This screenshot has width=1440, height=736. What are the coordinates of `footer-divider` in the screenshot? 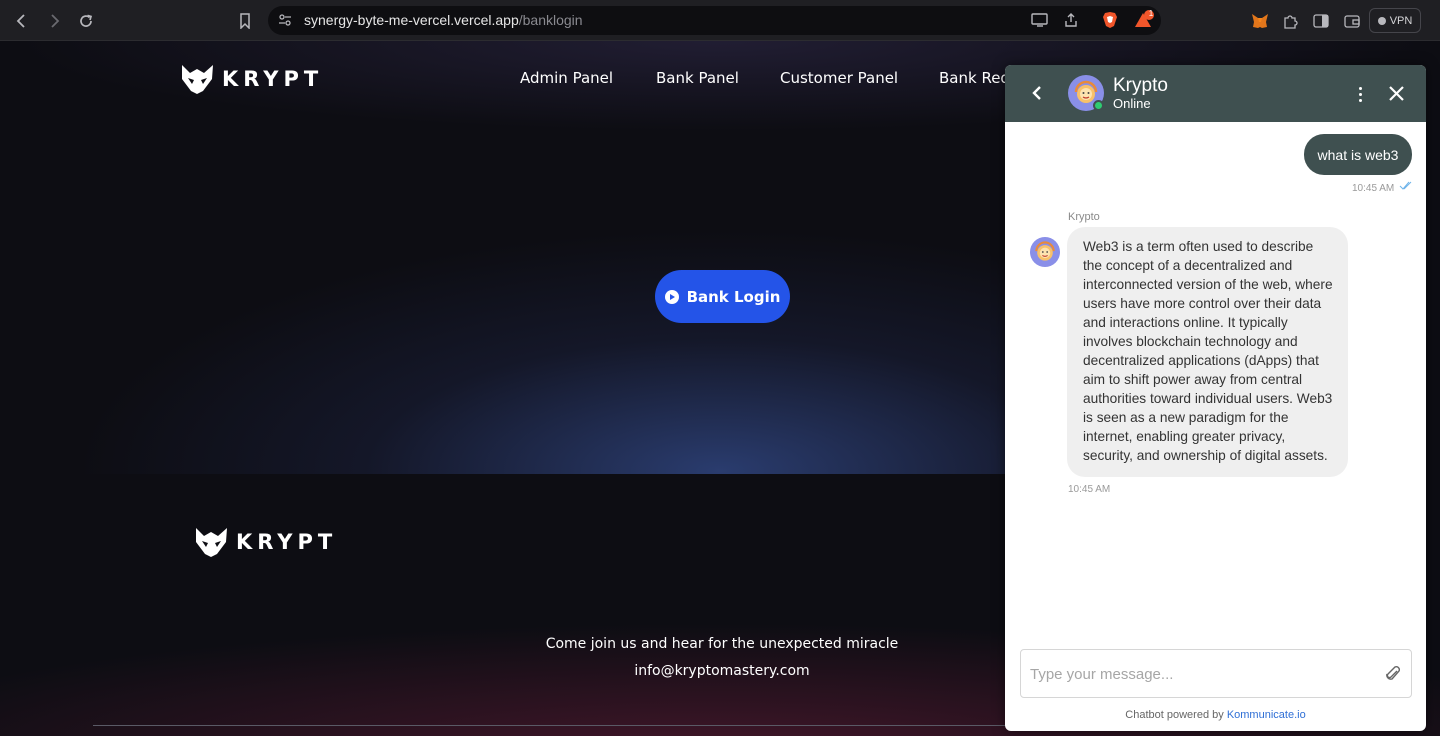 It's located at (593, 725).